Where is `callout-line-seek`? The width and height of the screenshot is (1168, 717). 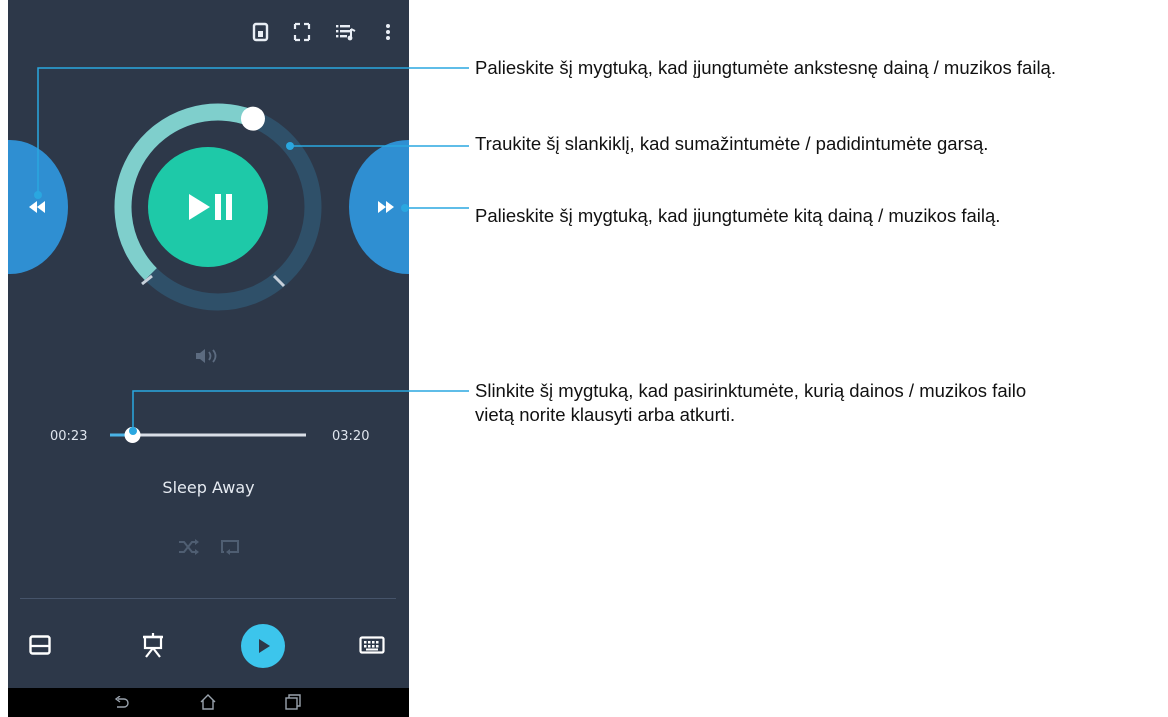
callout-line-seek is located at coordinates (300, 410).